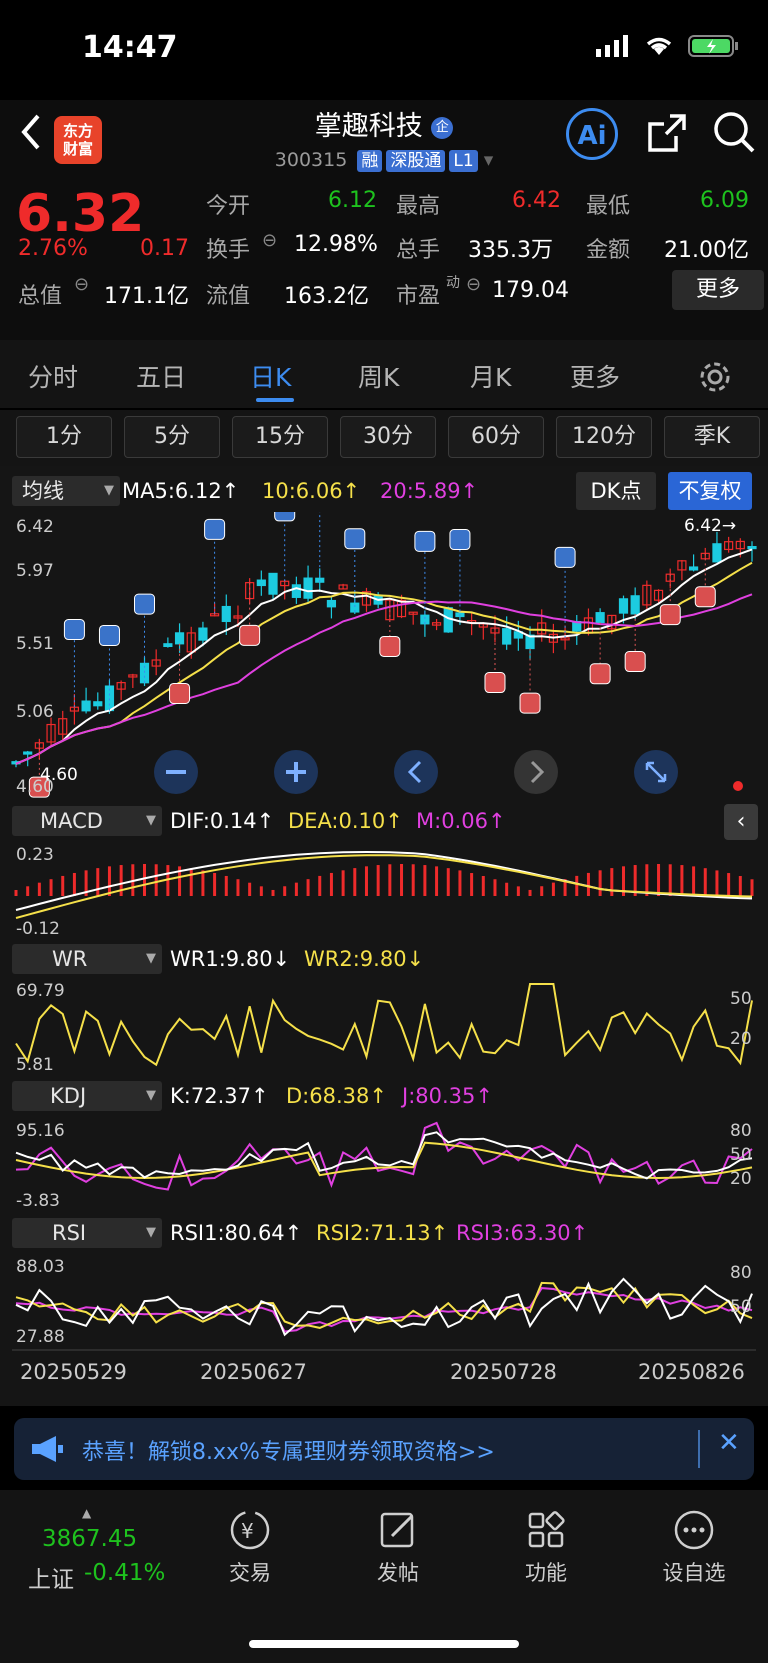 Image resolution: width=768 pixels, height=1663 pixels. I want to click on current-price: 6.32, so click(80, 214).